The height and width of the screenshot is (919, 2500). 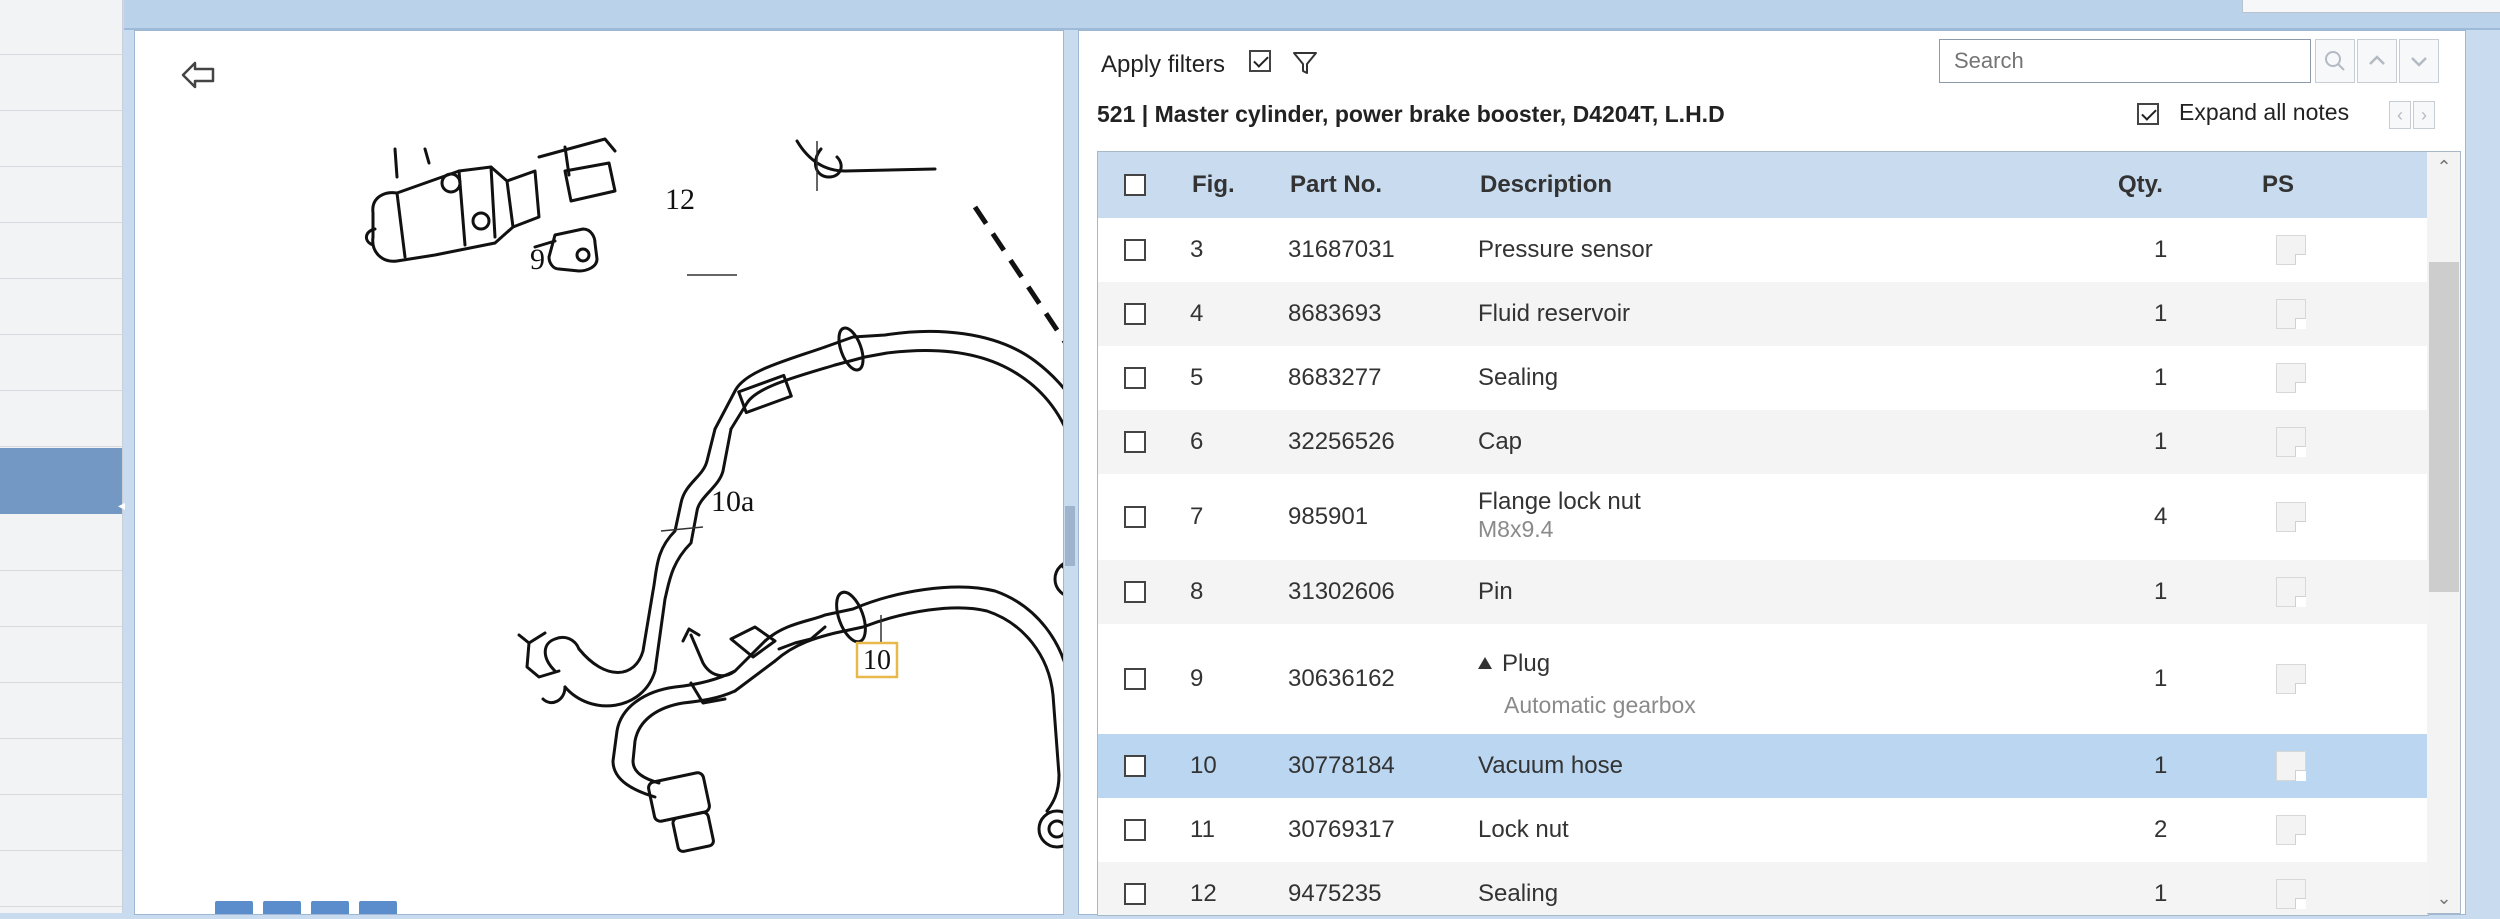 I want to click on previous-result-button, so click(x=2377, y=61).